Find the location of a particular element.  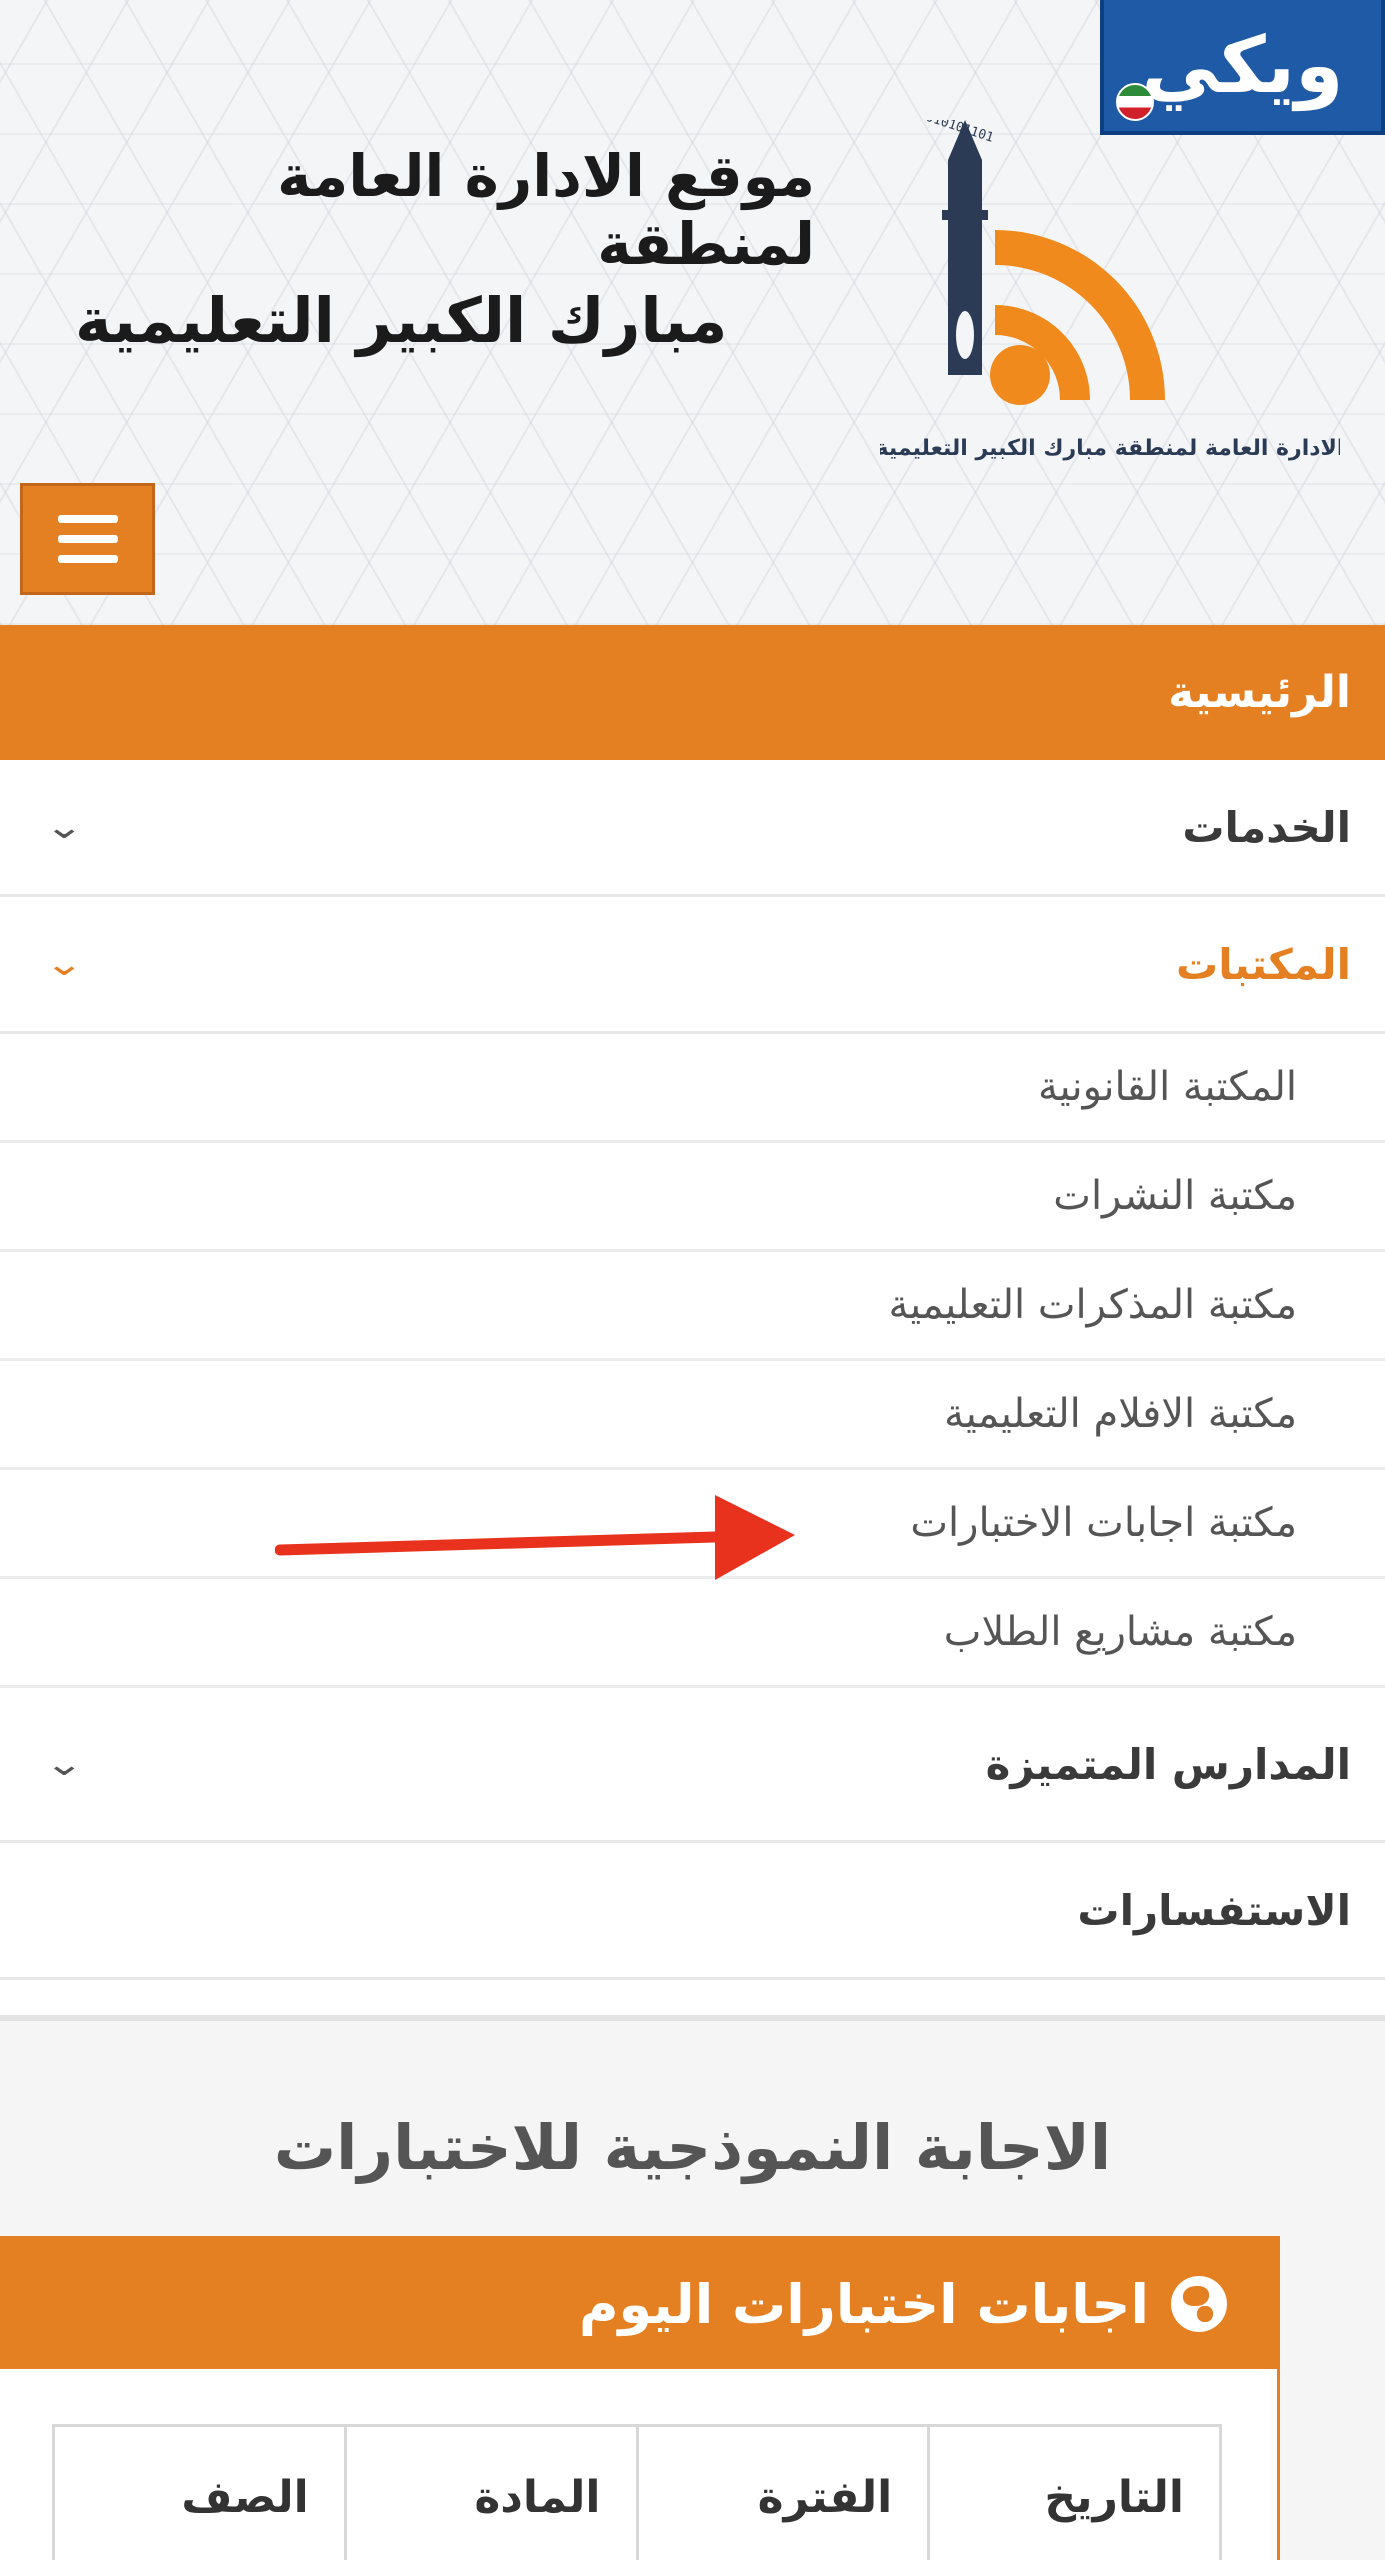

submenu-item-label: مكتبة اجابات الاختبارات is located at coordinates (1103, 1523).